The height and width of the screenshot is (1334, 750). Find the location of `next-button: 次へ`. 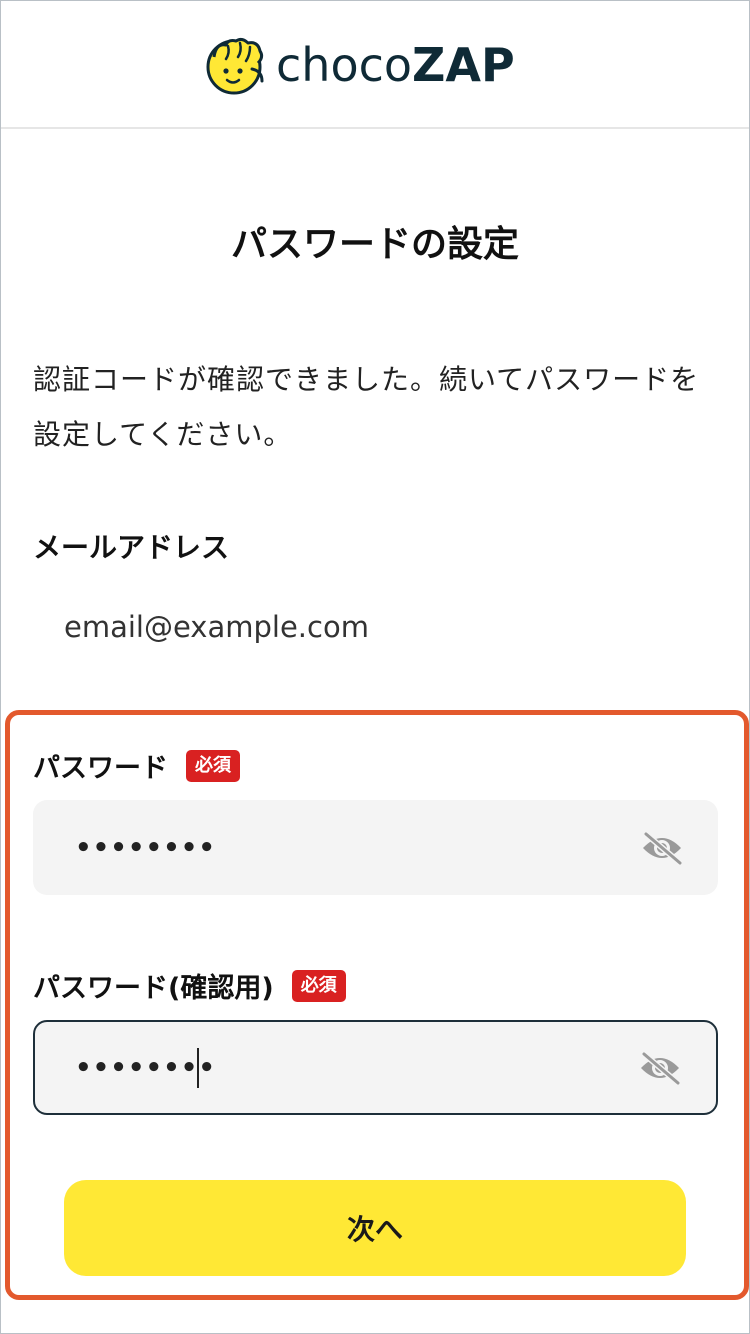

next-button: 次へ is located at coordinates (375, 1228).